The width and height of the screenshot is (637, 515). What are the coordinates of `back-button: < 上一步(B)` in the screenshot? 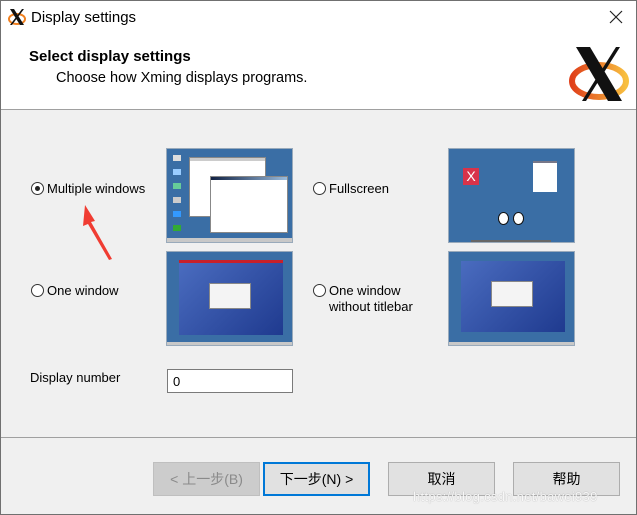 It's located at (206, 479).